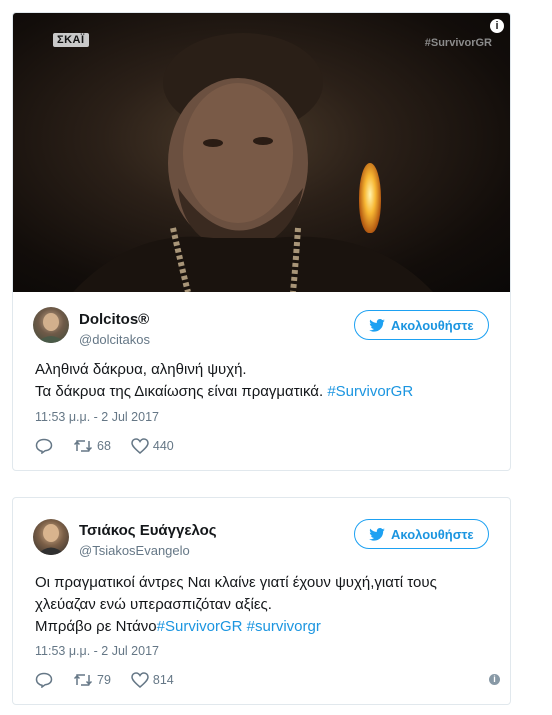  Describe the element at coordinates (163, 446) in the screenshot. I see `like-count: 440` at that location.